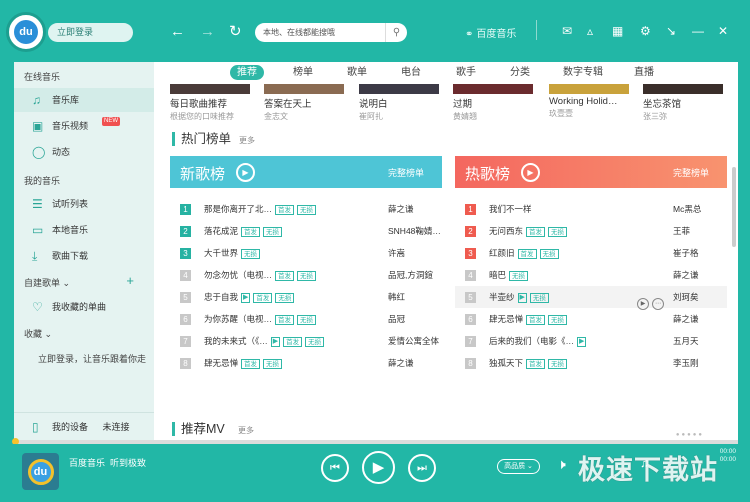 The image size is (750, 502). I want to click on chart-row: 1 我们不一样 Mc黑总, so click(591, 209).